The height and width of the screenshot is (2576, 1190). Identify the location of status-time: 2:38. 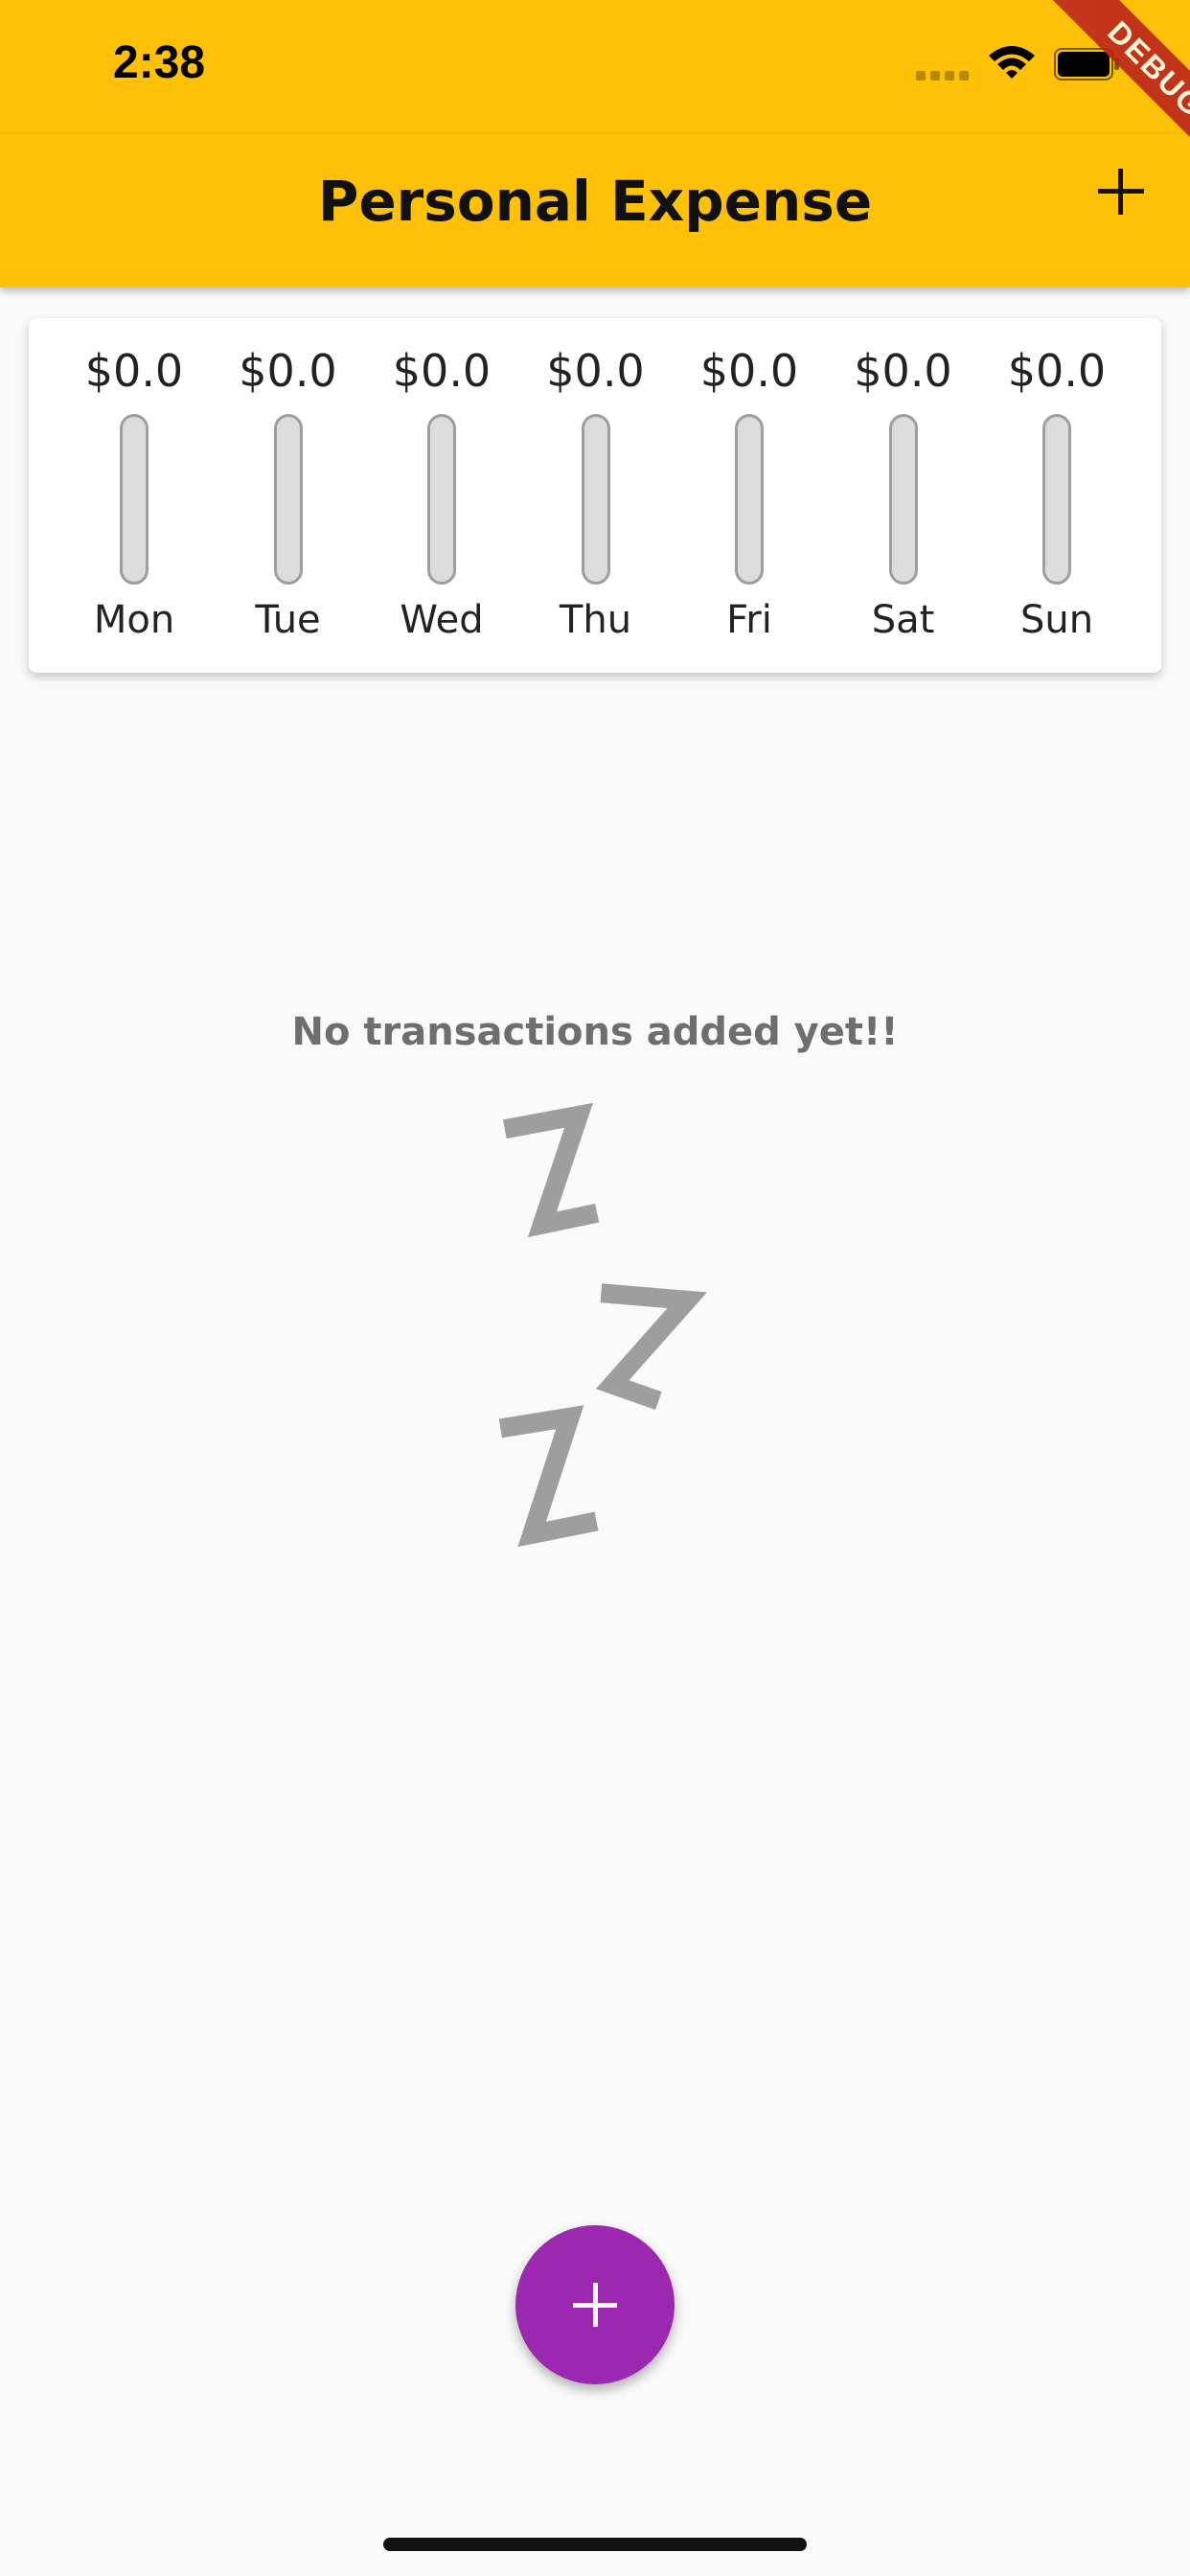
(159, 63).